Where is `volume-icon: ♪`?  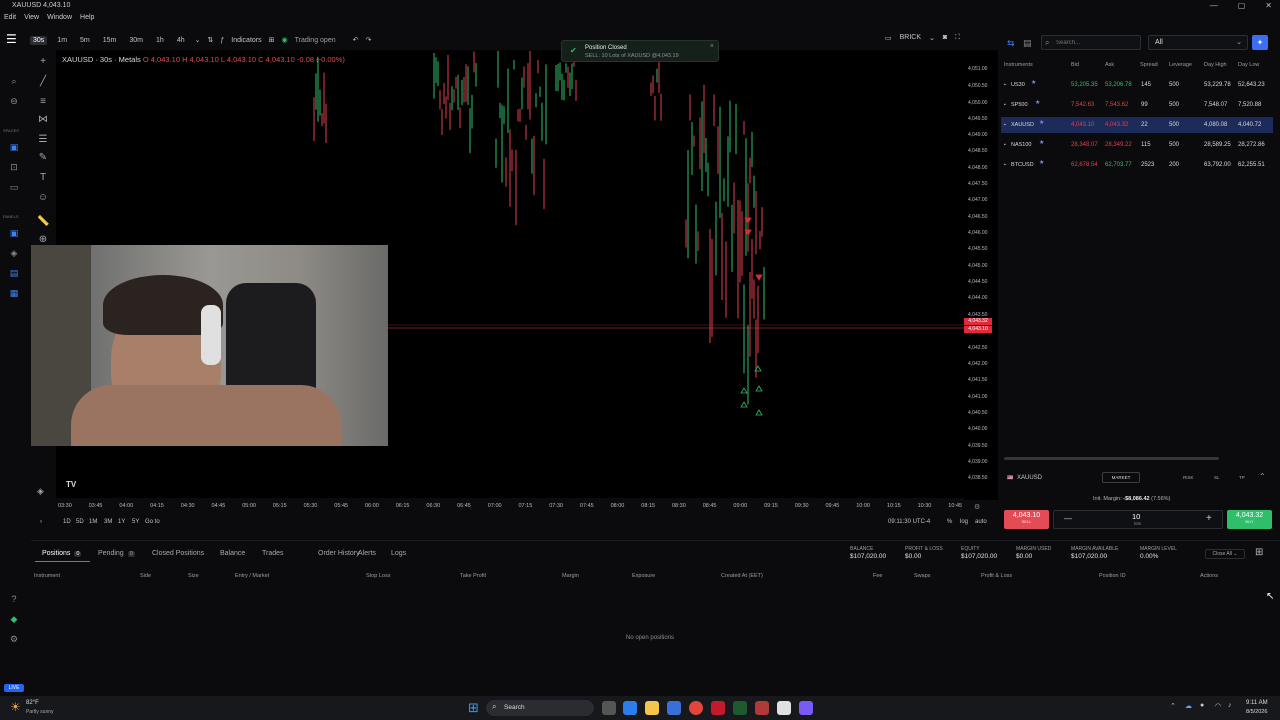
volume-icon: ♪ is located at coordinates (1230, 705).